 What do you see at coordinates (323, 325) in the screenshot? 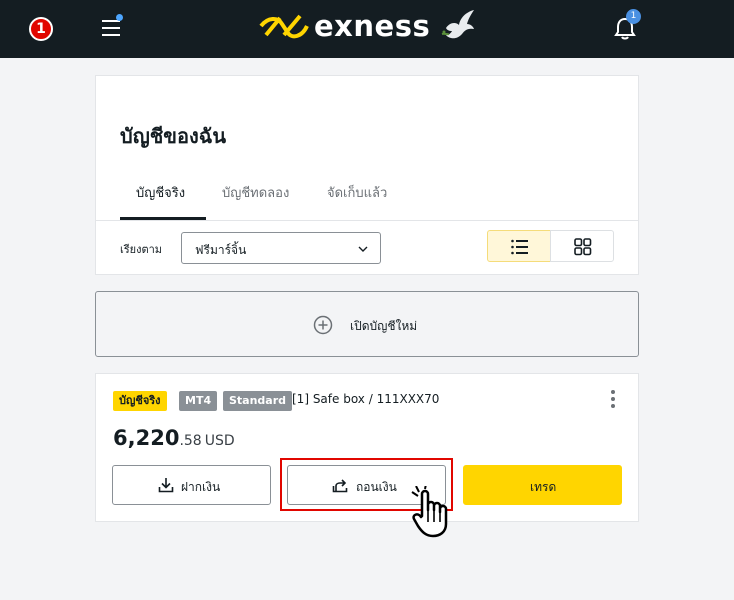
I see `plus-circle-icon` at bounding box center [323, 325].